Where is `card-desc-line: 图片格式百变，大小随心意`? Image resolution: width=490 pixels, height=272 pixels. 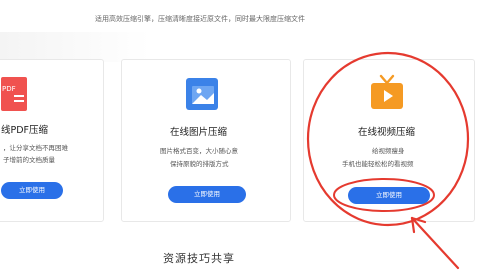 card-desc-line: 图片格式百变，大小随心意 is located at coordinates (199, 151).